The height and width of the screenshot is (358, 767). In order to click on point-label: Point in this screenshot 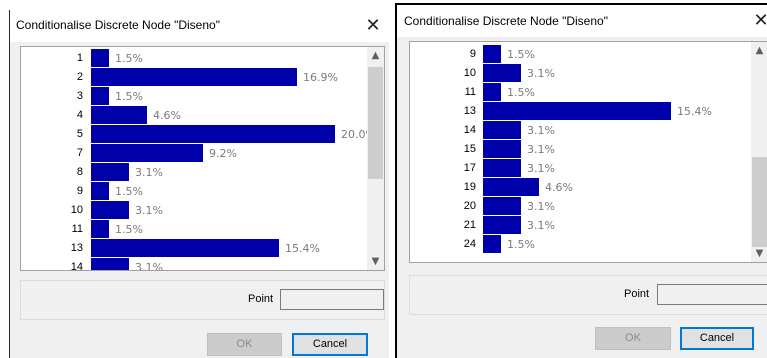, I will do `click(637, 294)`.